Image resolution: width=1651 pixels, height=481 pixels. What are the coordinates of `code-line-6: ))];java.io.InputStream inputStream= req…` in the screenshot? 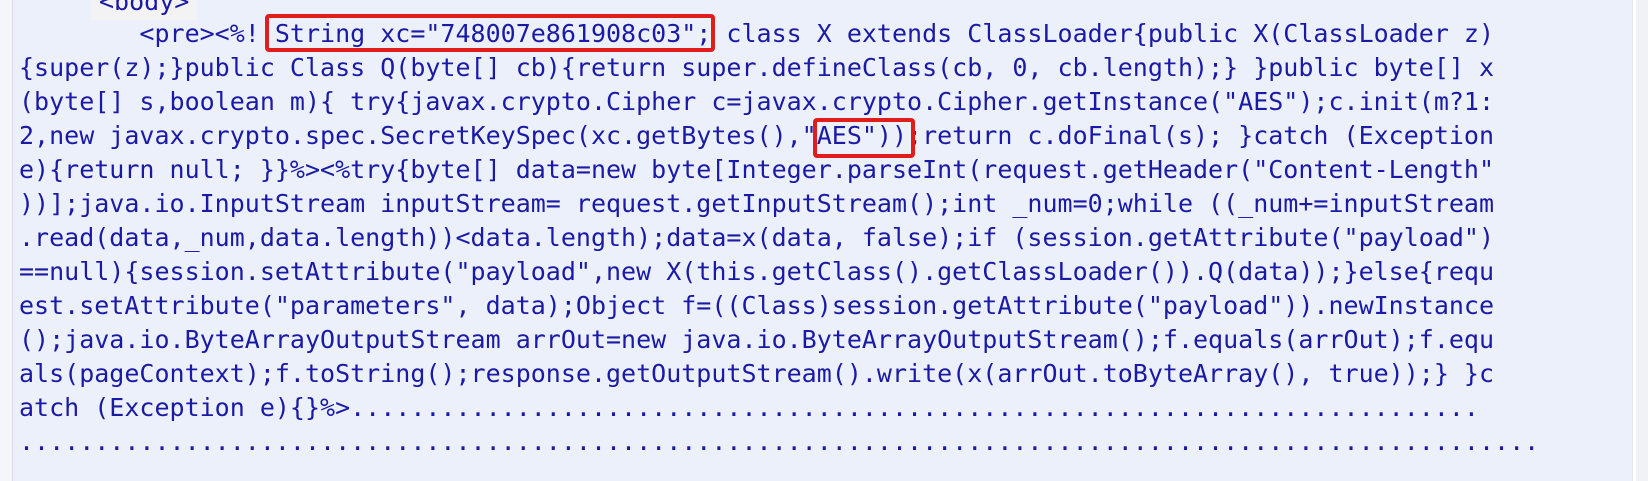 It's located at (757, 203).